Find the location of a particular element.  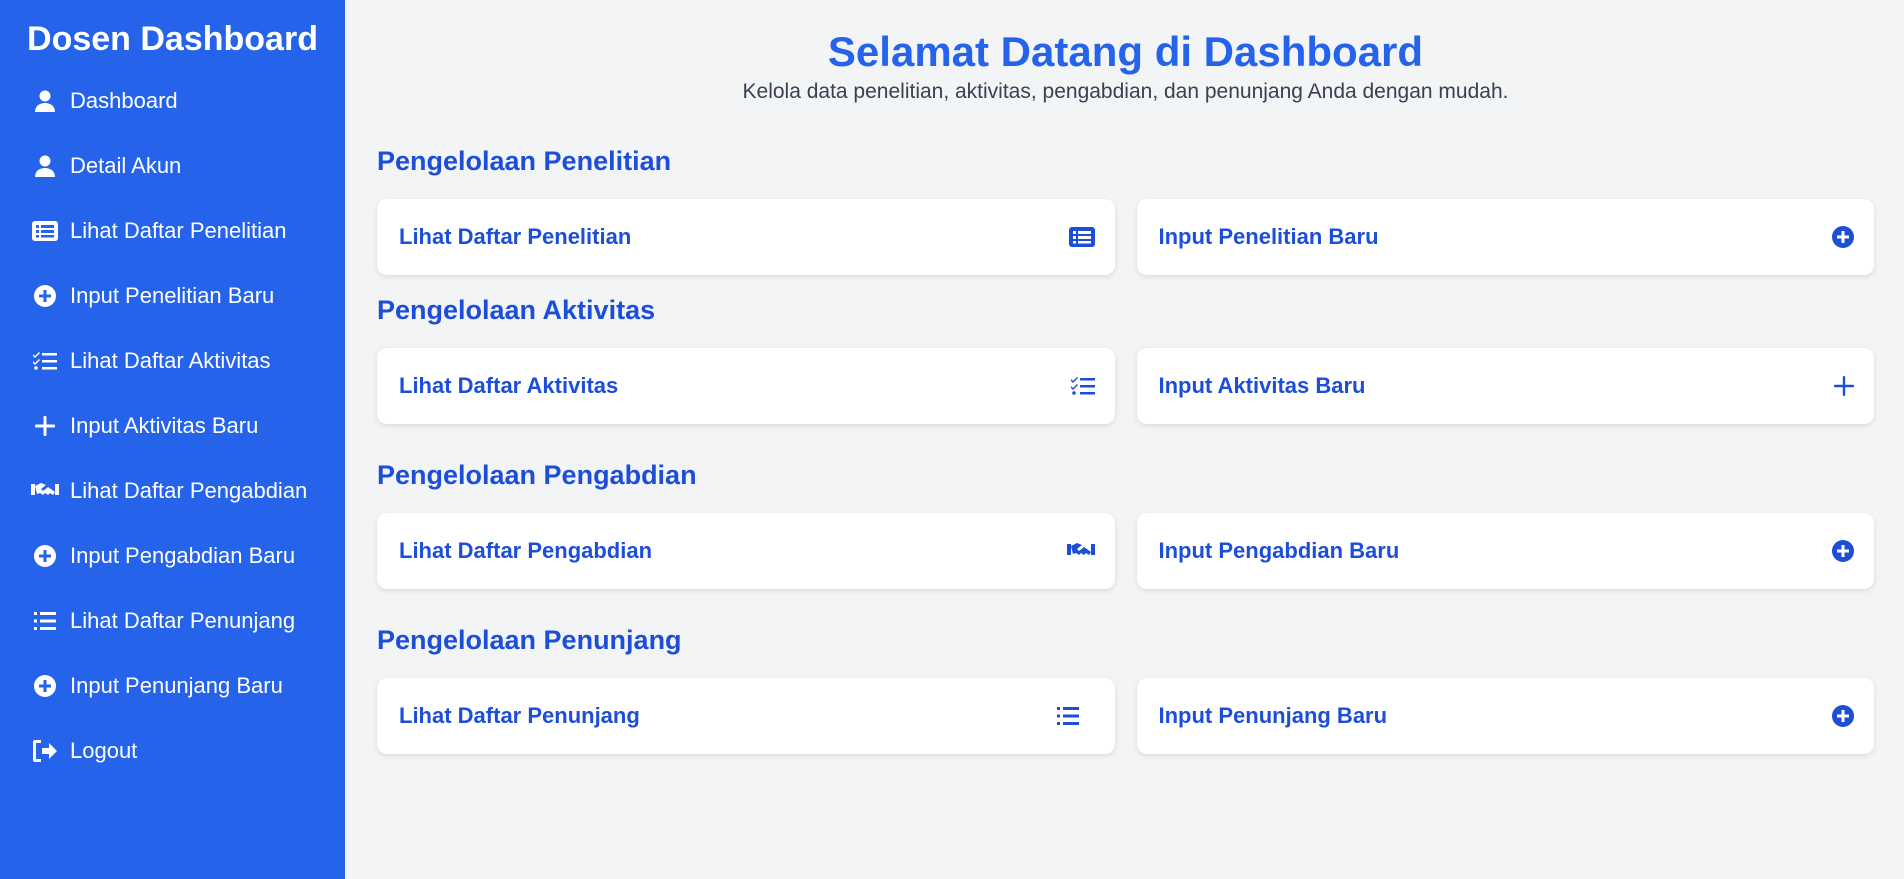

sidebar-item-lihat-pengabdian: Lihat Daftar Pengabdian is located at coordinates (172, 490).